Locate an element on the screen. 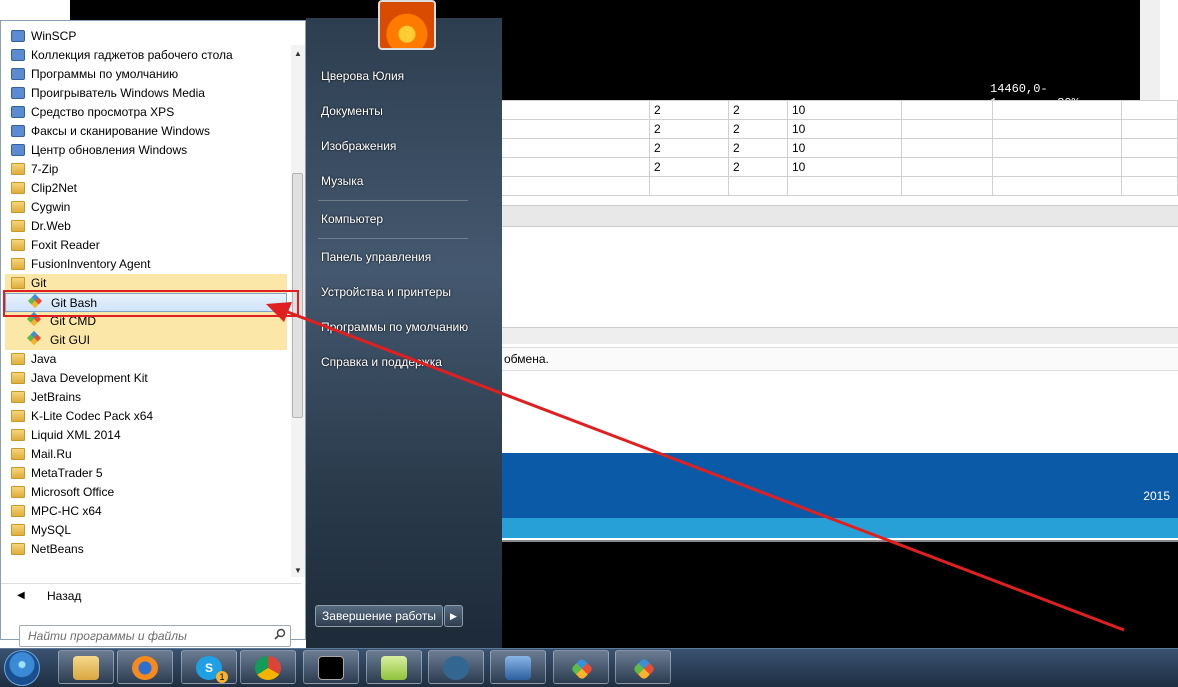 The width and height of the screenshot is (1178, 687). program-label: Mail.Ru is located at coordinates (51, 454).